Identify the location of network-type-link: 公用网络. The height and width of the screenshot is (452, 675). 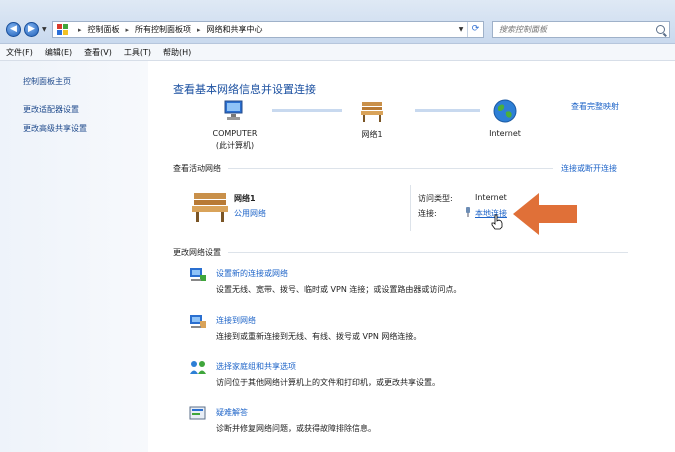
(250, 213).